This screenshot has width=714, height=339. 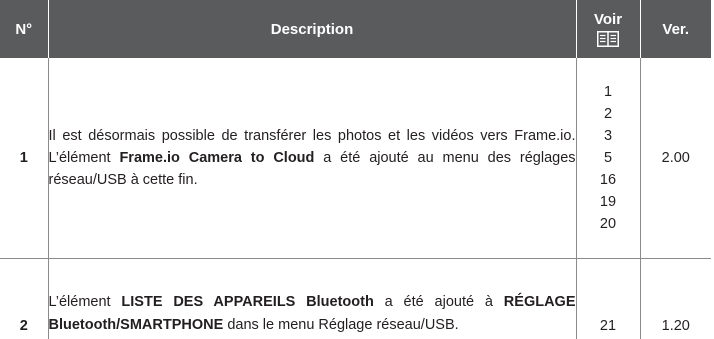 I want to click on row-version: 1.20, so click(x=675, y=298).